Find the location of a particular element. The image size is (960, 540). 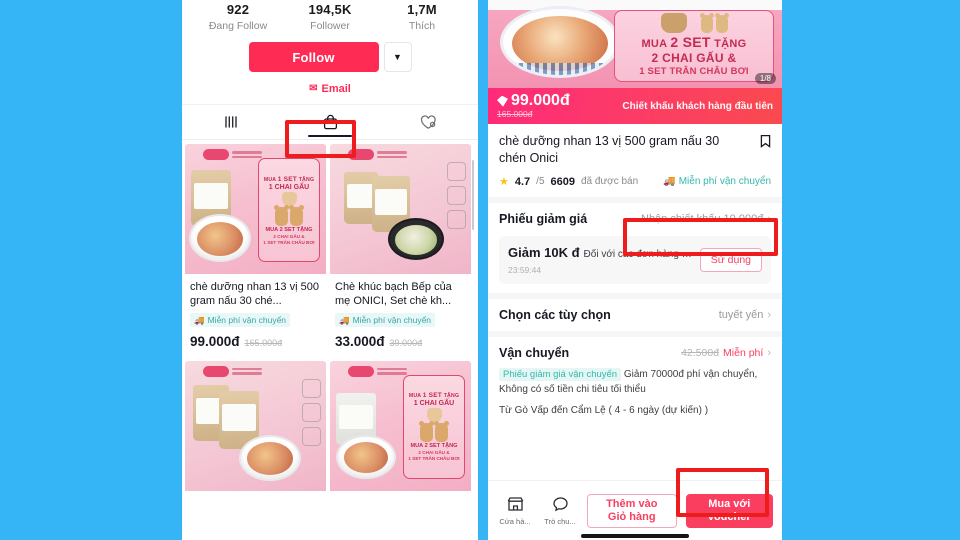

hero-promo-line-2: 2 CHAI GẤU & is located at coordinates (694, 58).